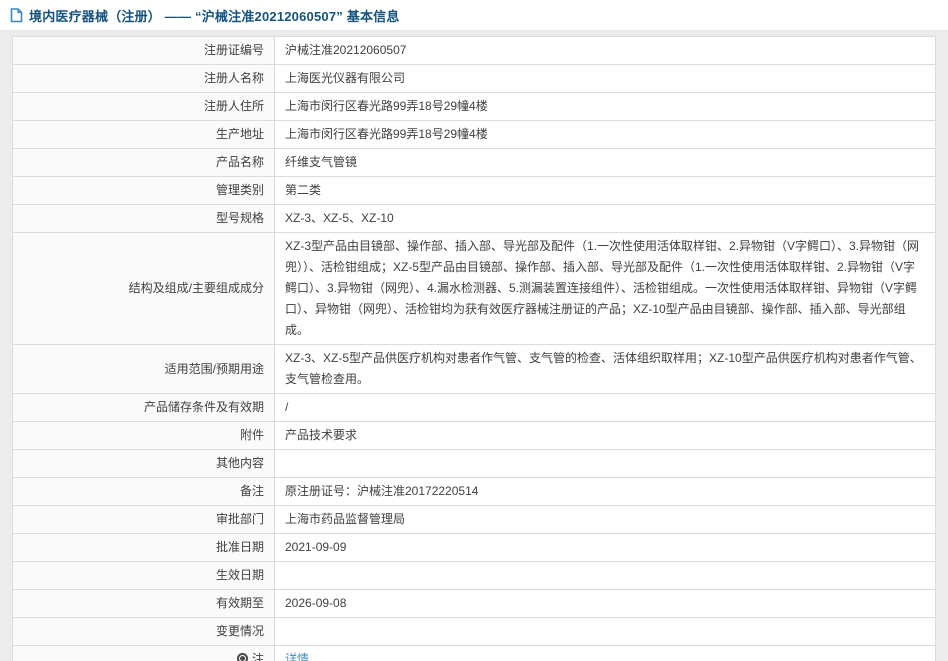 This screenshot has width=948, height=661. I want to click on table-row: 生效日期, so click(474, 575).